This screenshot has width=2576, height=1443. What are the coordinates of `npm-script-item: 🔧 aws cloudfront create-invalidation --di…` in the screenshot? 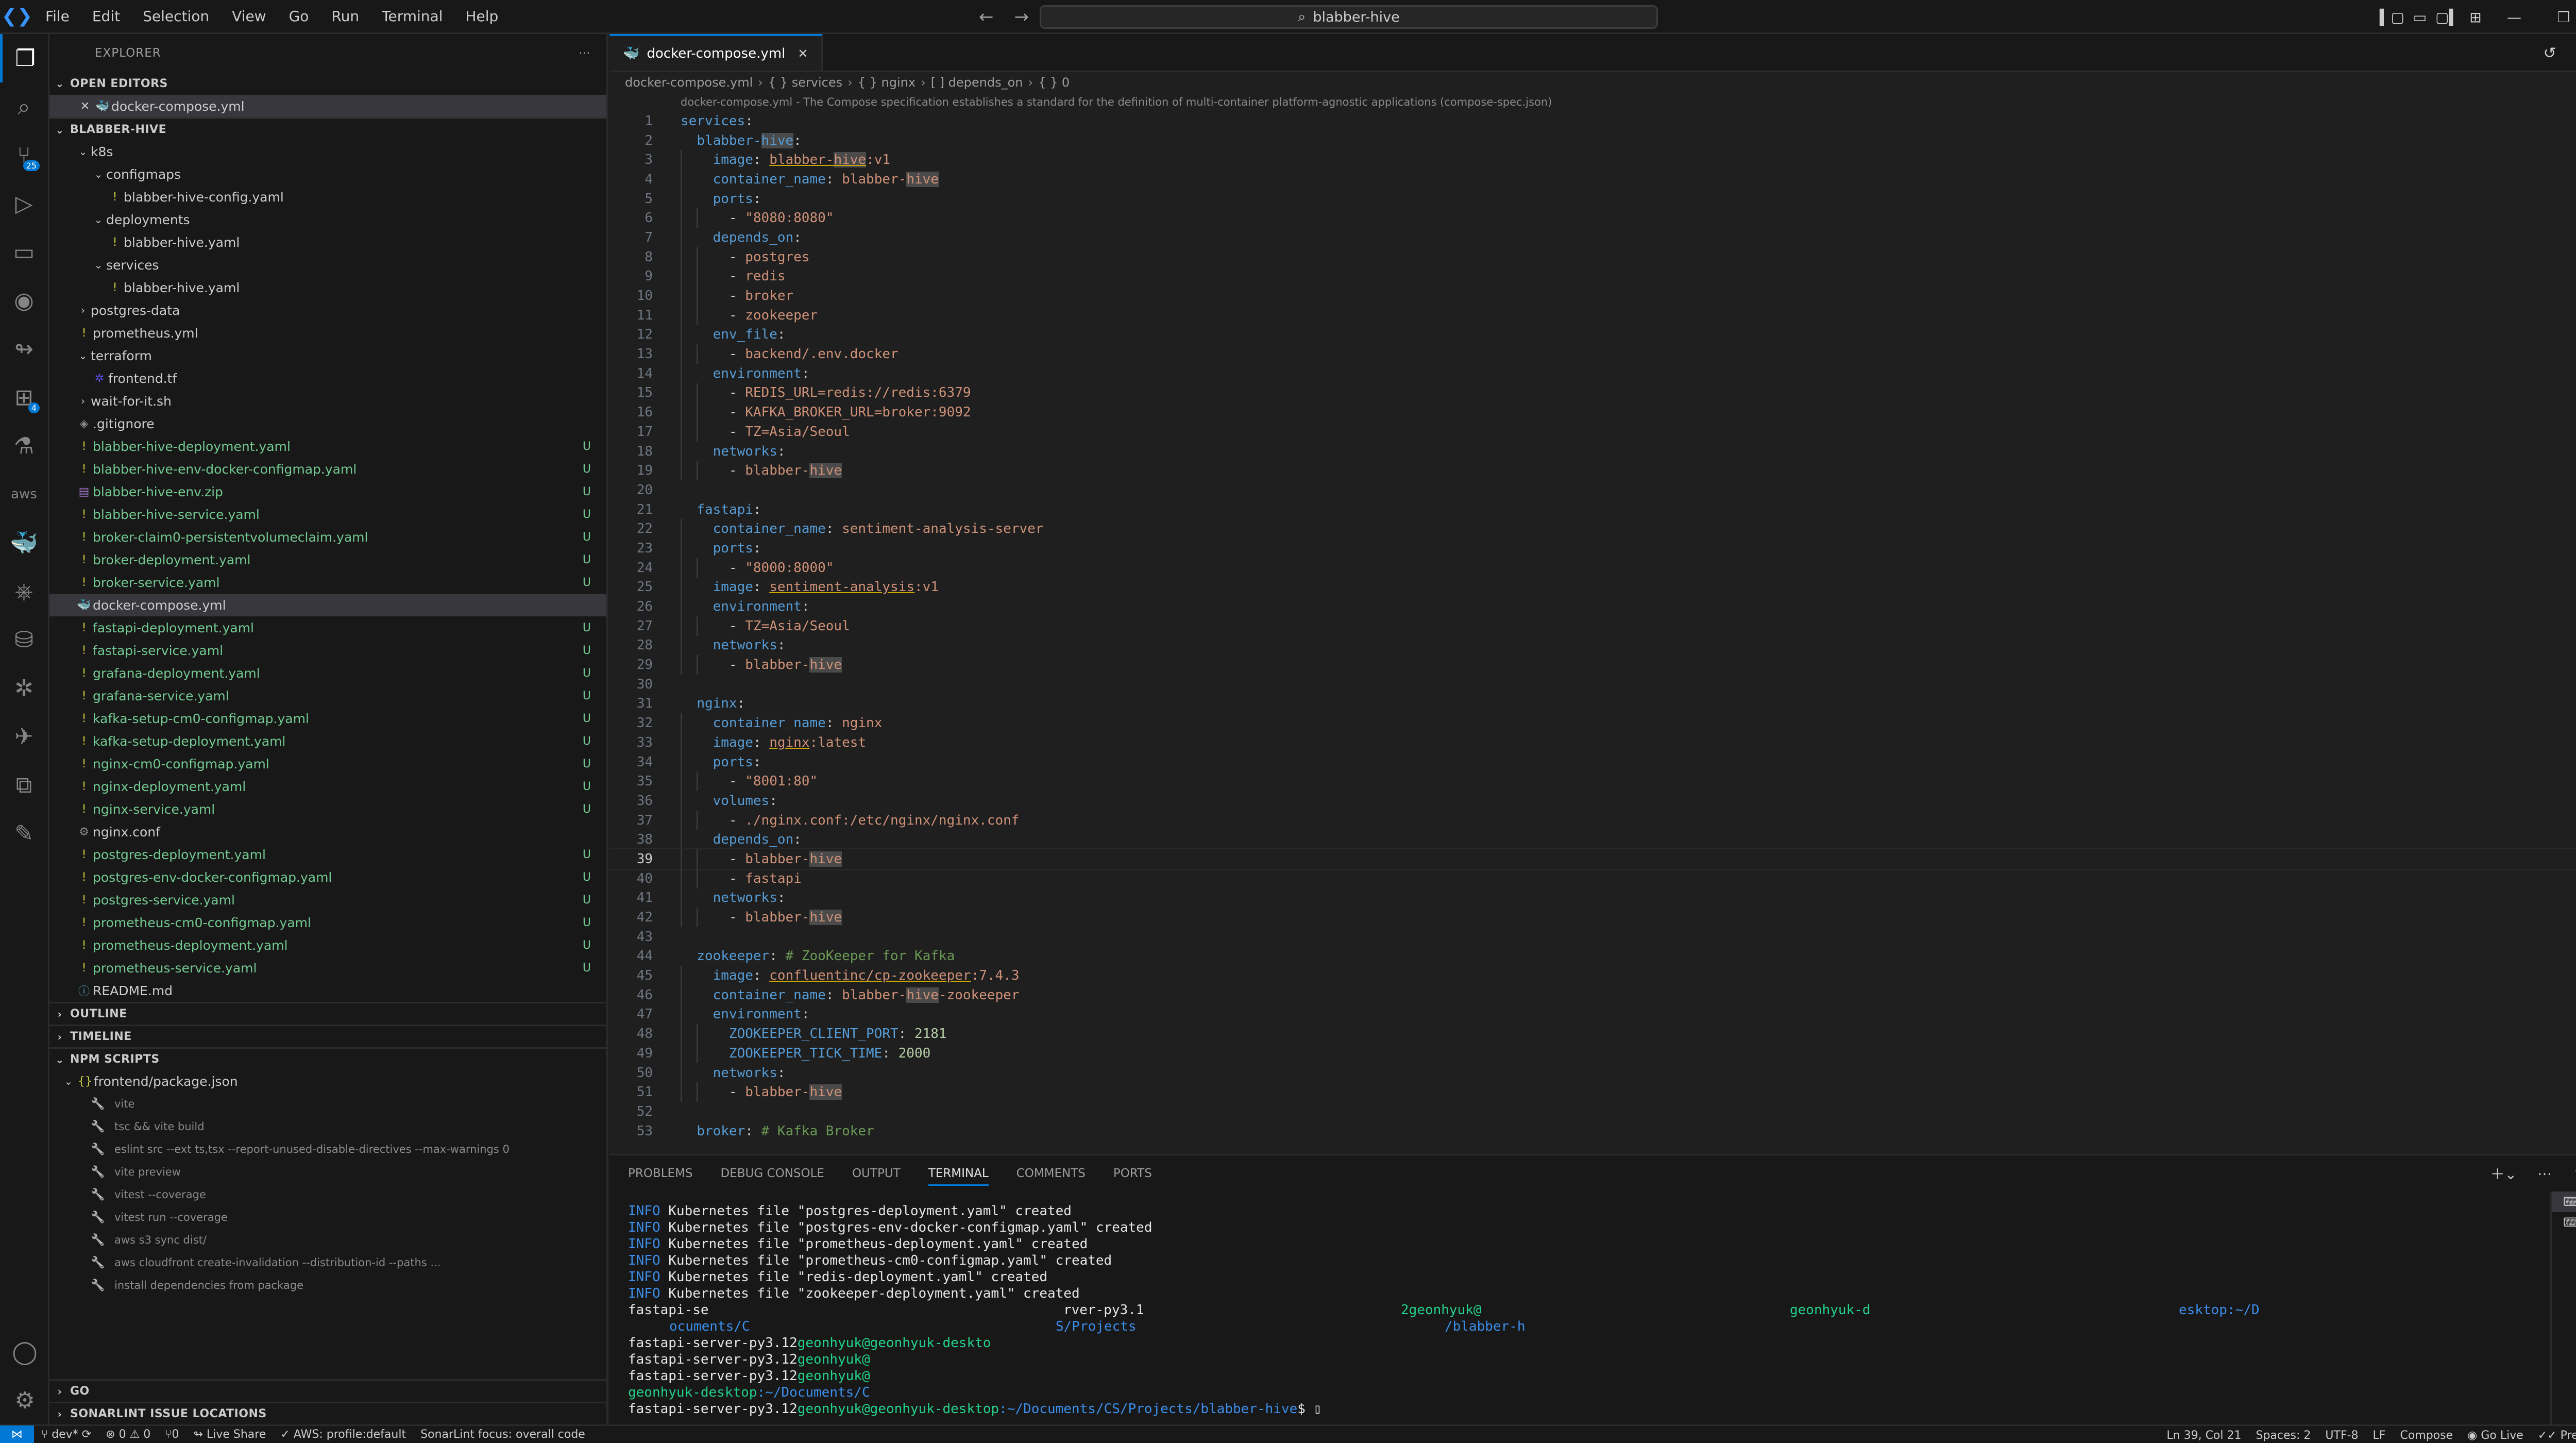 It's located at (327, 1262).